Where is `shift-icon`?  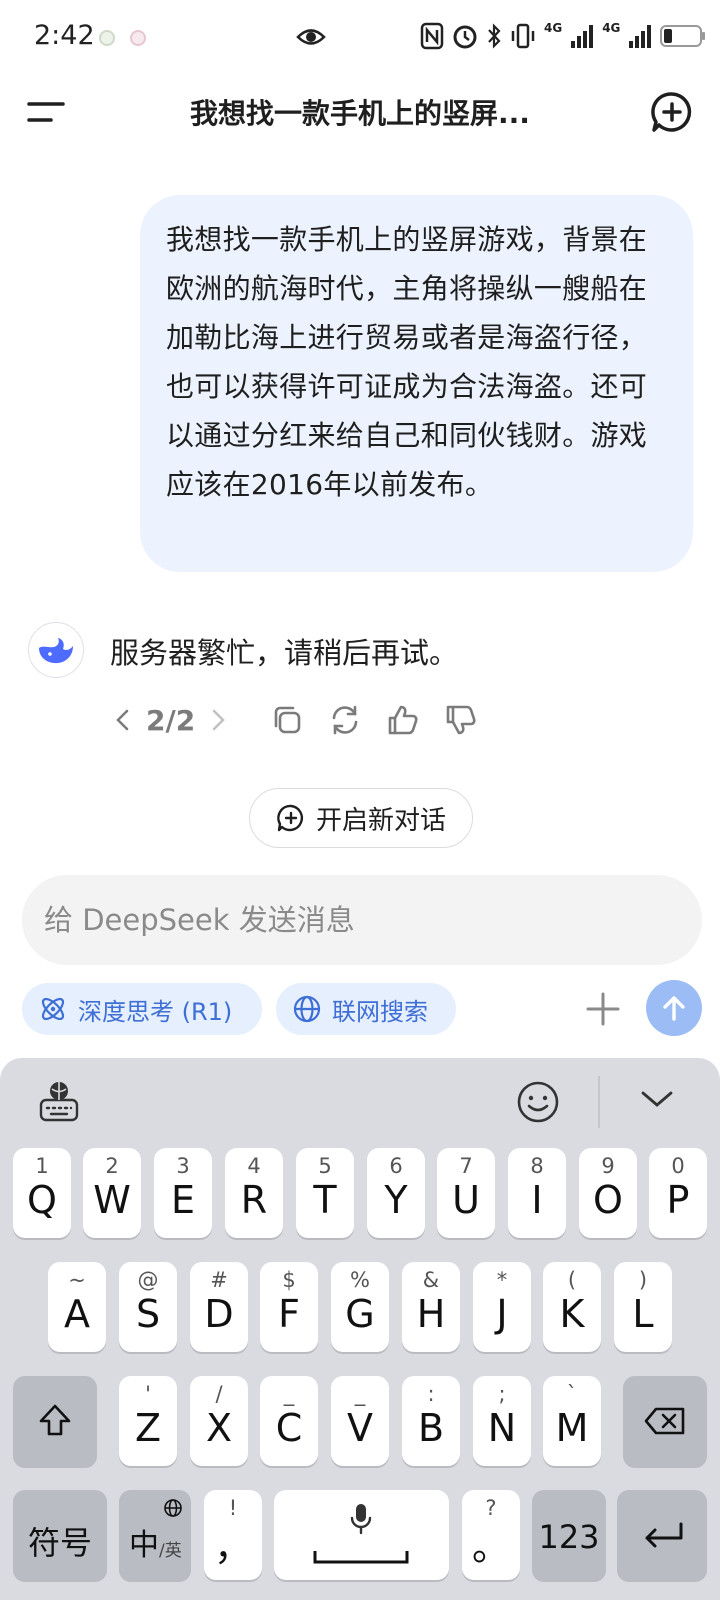
shift-icon is located at coordinates (55, 1420).